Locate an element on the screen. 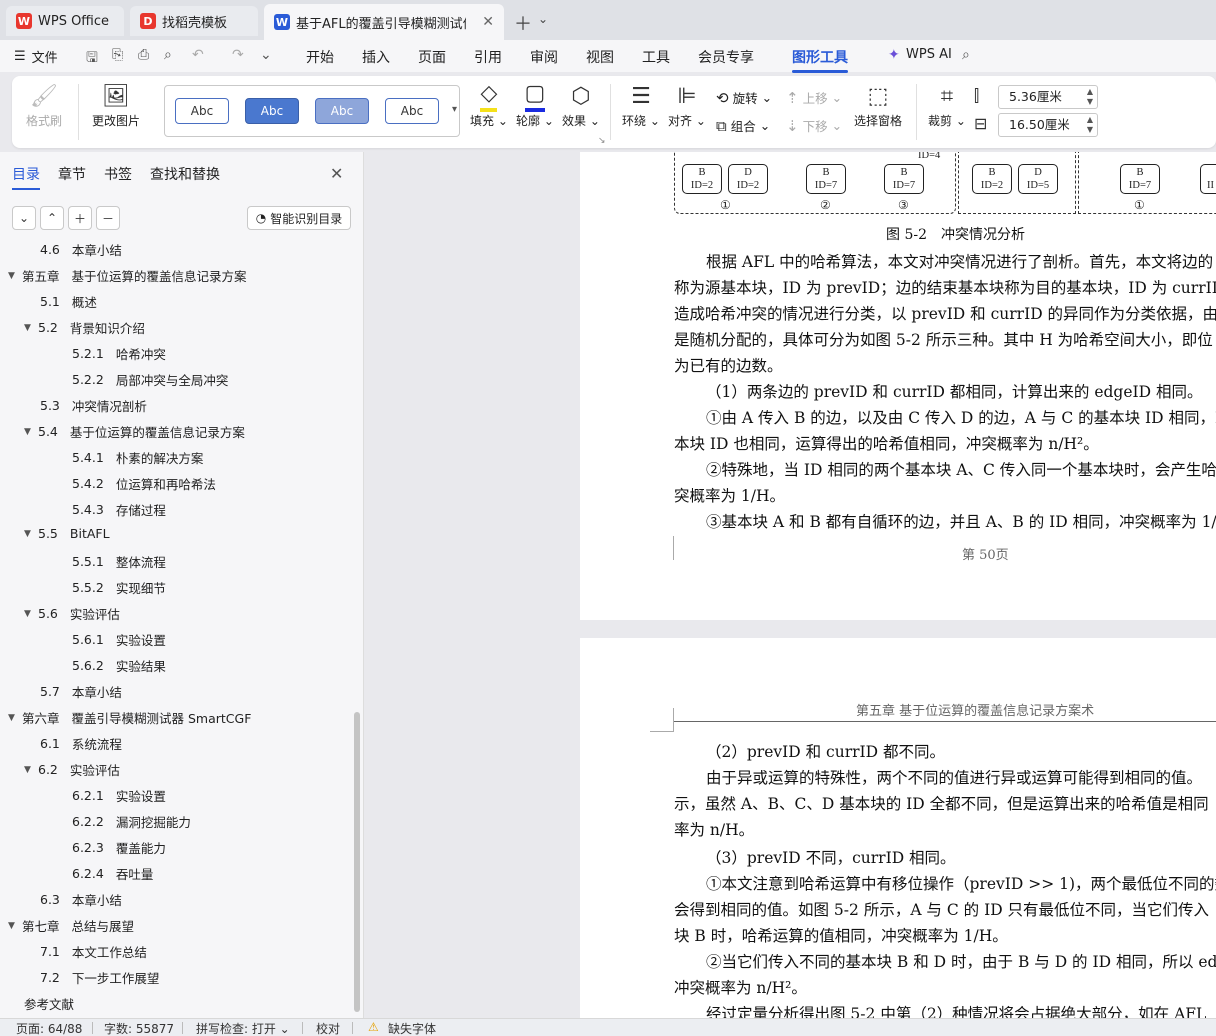  print-preview-icon: ⌕ is located at coordinates (168, 55).